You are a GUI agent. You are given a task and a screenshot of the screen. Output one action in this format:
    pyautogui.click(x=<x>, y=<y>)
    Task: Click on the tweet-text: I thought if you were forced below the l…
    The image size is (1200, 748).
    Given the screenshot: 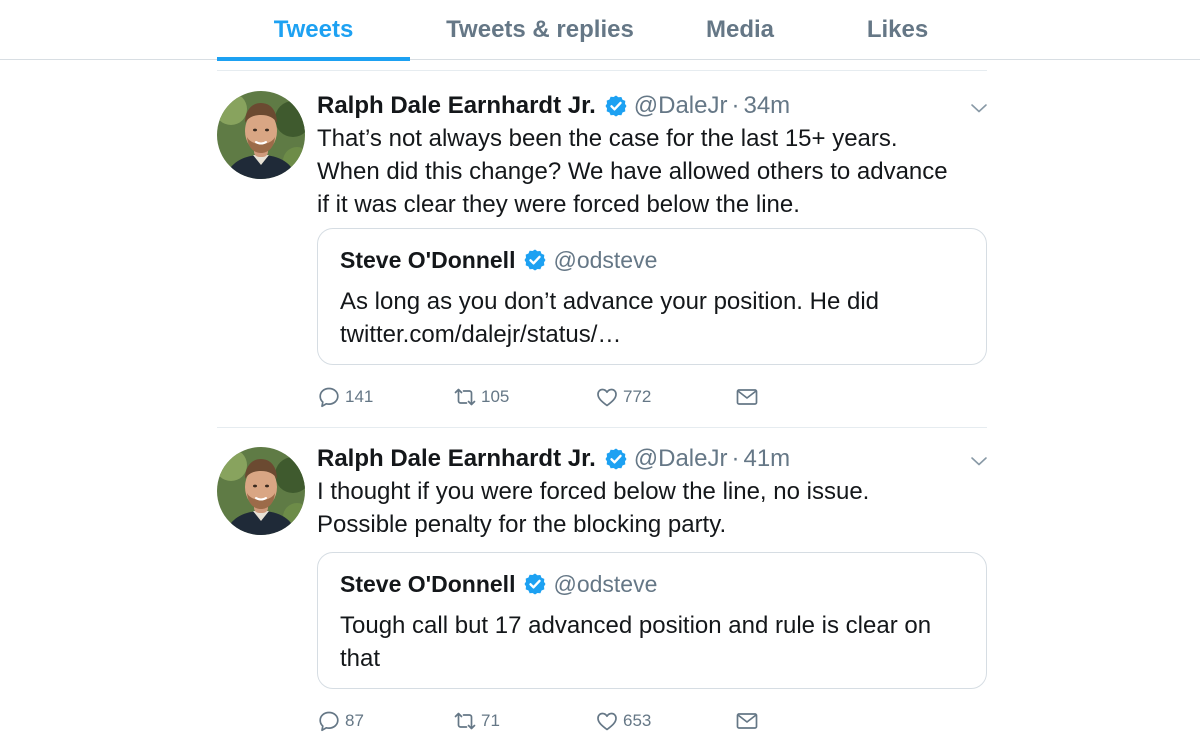 What is the action you would take?
    pyautogui.click(x=652, y=508)
    